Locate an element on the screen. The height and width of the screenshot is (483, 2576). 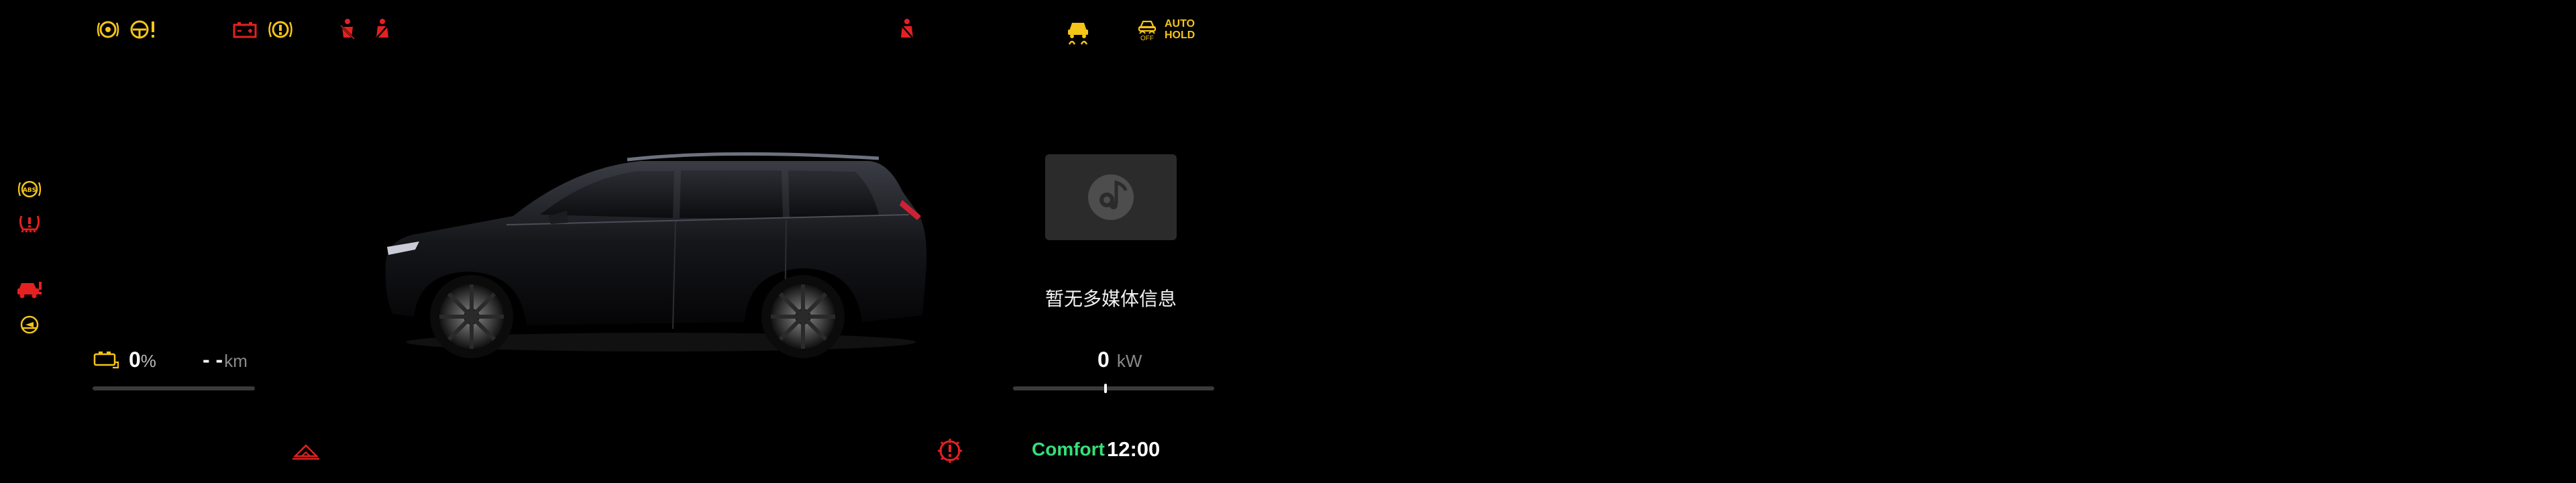
battery-percent-readout: 0% is located at coordinates (142, 360).